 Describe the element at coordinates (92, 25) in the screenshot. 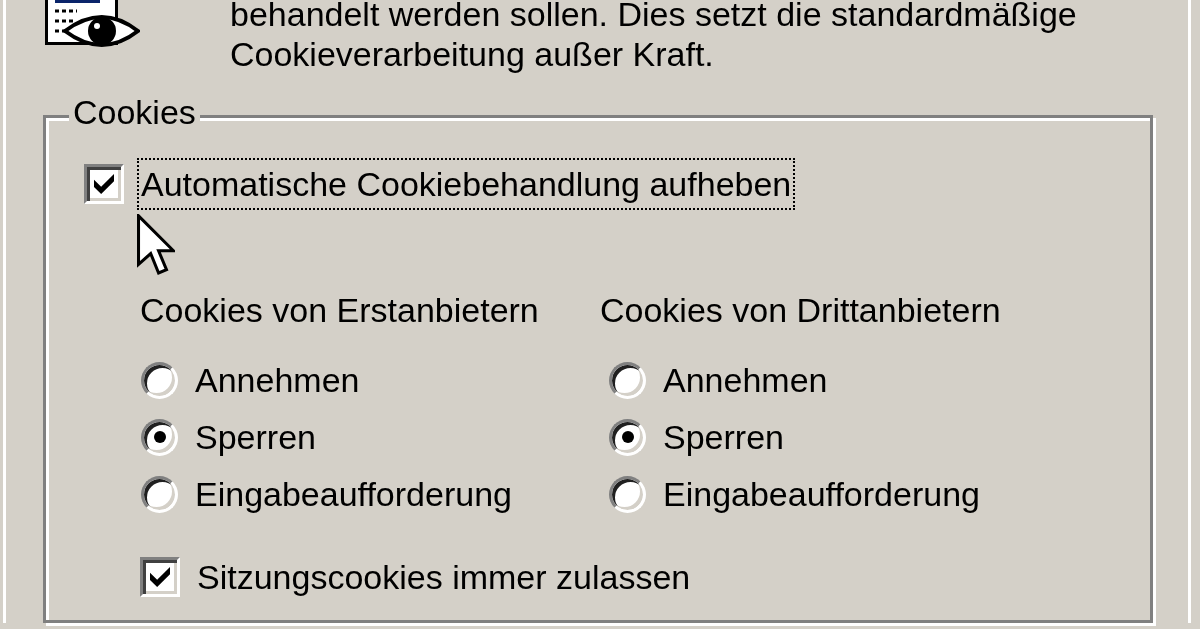

I see `document-eye-icon` at that location.